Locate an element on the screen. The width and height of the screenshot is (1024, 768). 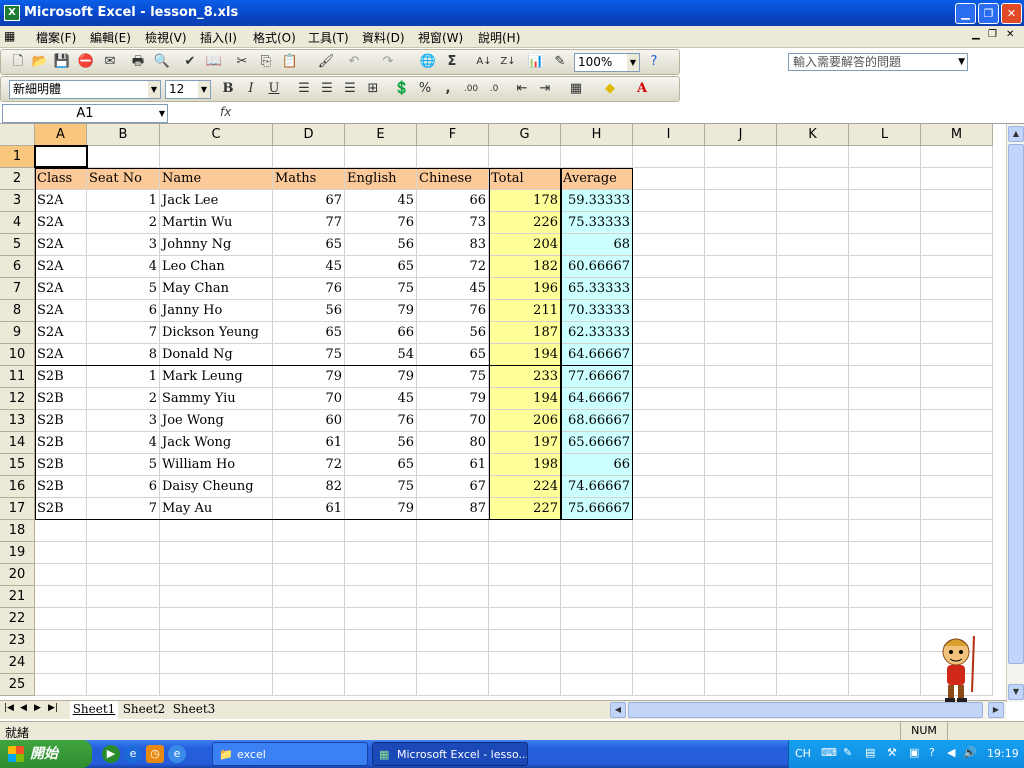
data-cell: 206 is located at coordinates (525, 421).